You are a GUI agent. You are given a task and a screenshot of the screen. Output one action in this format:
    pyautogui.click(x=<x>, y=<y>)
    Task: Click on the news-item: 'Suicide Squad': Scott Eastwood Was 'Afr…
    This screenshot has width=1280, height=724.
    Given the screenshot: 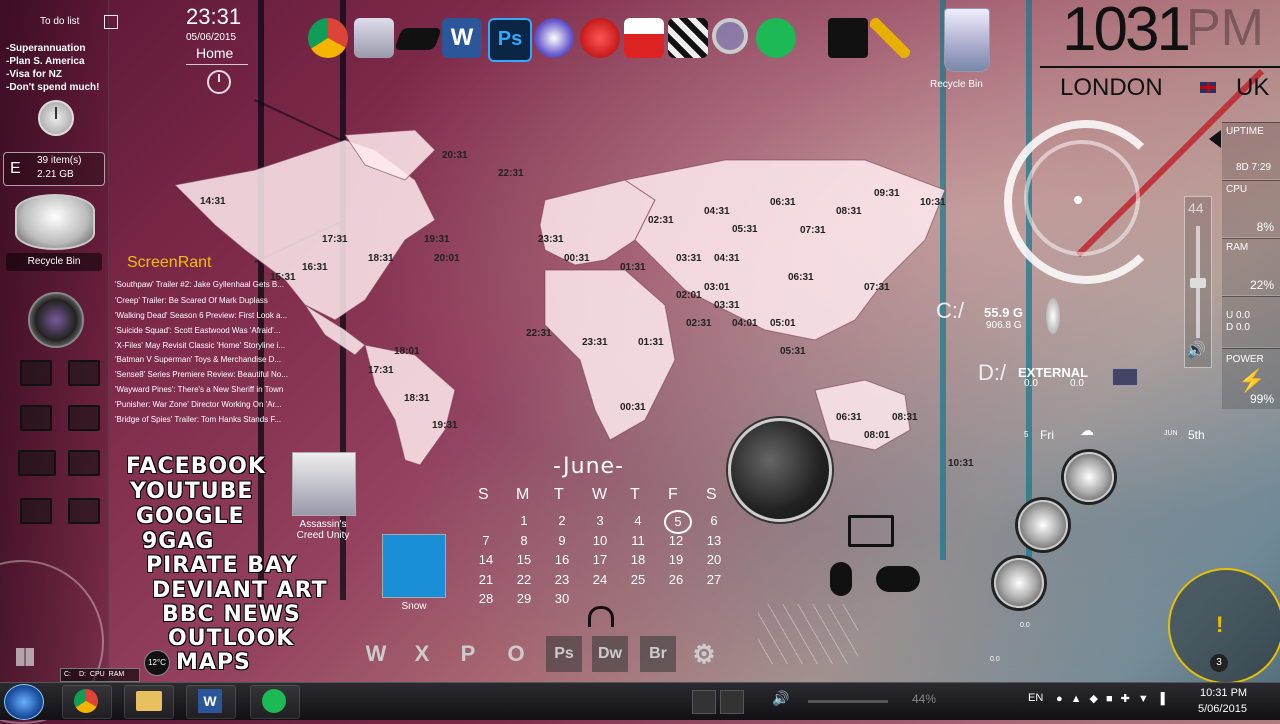 What is the action you would take?
    pyautogui.click(x=210, y=330)
    